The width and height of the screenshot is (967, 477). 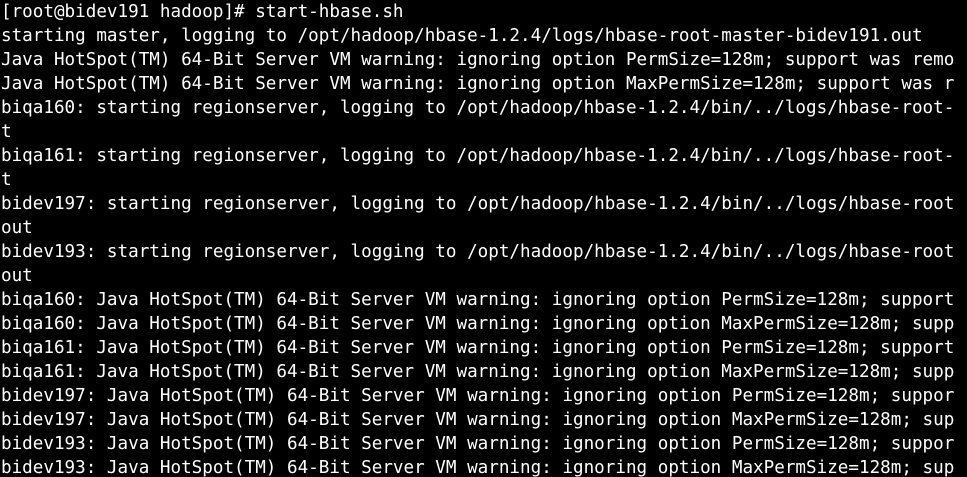 I want to click on command-prompt-line: [root@bidev191 hadoop]# start-hbase.sh, so click(x=202, y=12).